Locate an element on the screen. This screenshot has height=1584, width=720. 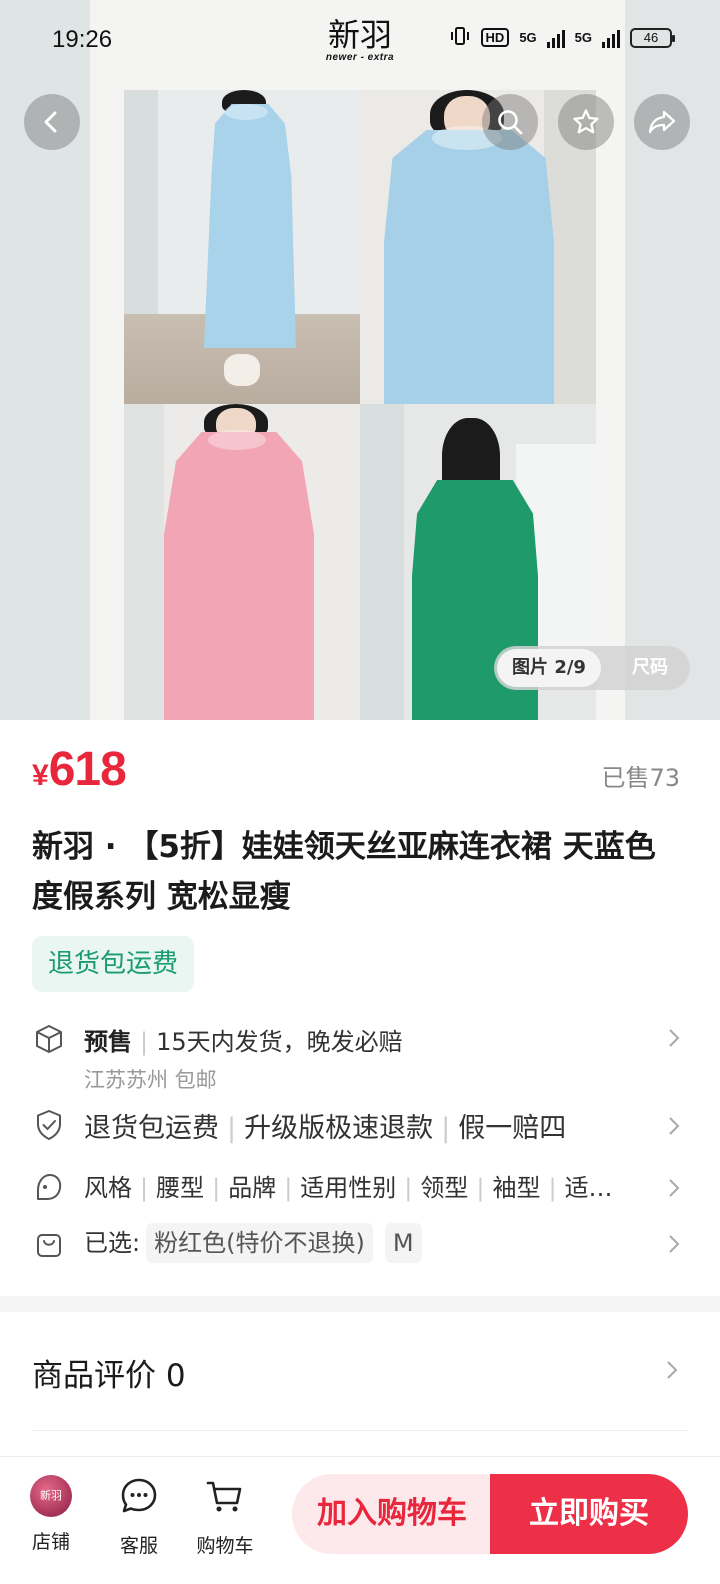
share-icon is located at coordinates (662, 122).